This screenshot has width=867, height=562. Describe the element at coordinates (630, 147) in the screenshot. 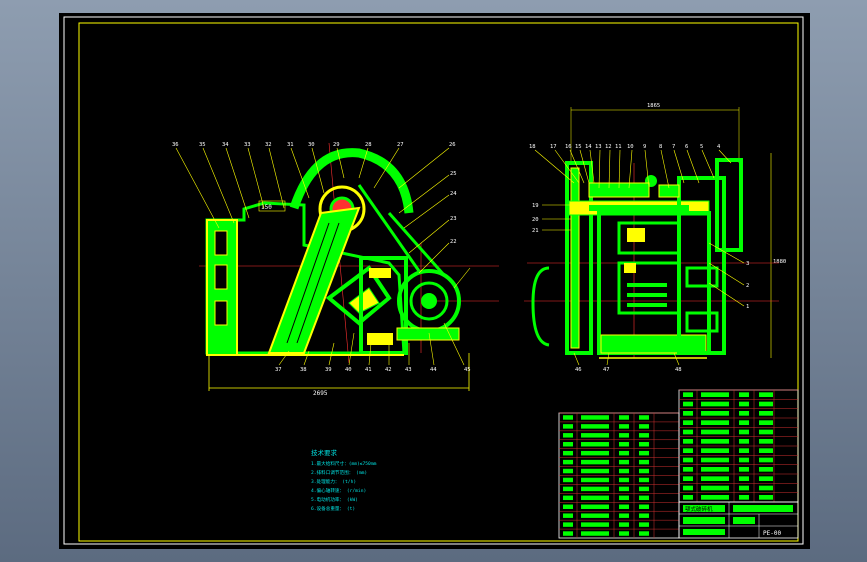

I see `callout-10: 10` at that location.